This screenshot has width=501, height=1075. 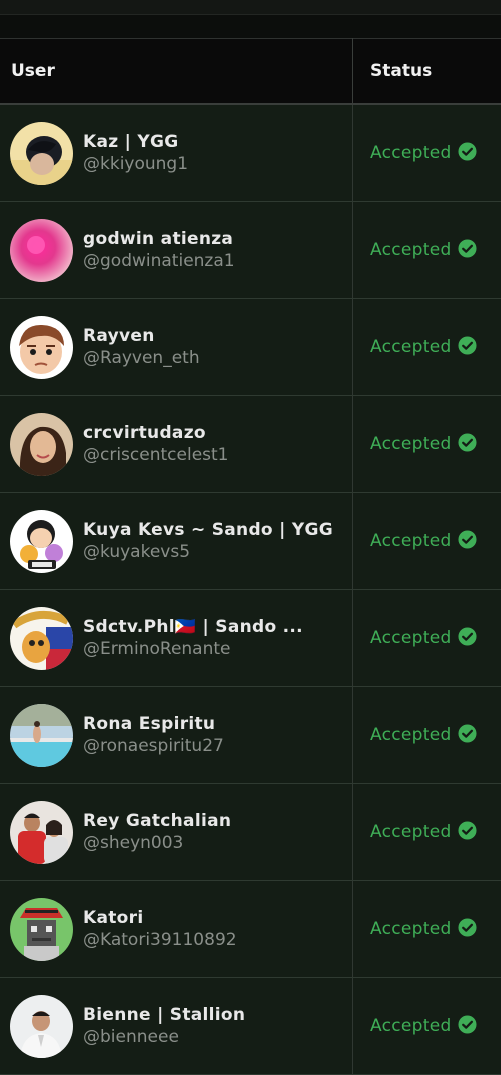 I want to click on table-header-row: User Status, so click(x=250, y=71).